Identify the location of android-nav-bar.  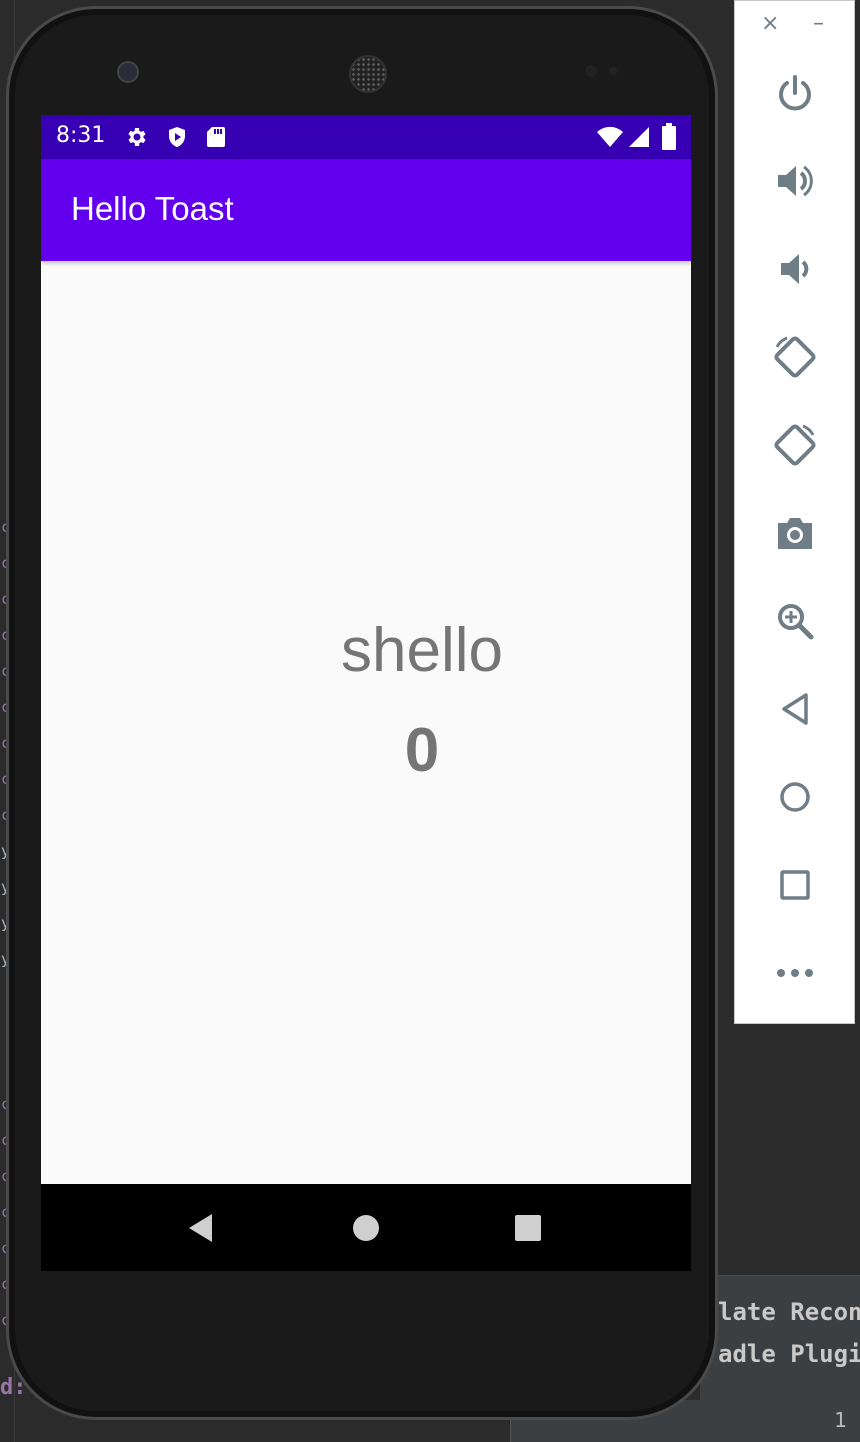
(366, 1227).